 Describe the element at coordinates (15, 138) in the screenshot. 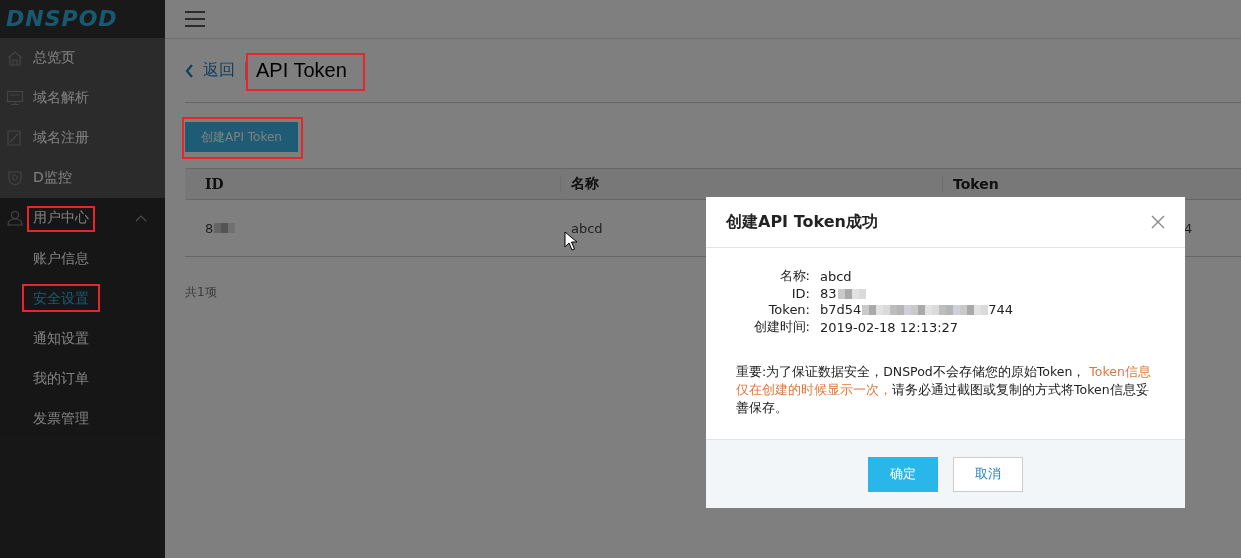

I see `edit-icon` at that location.